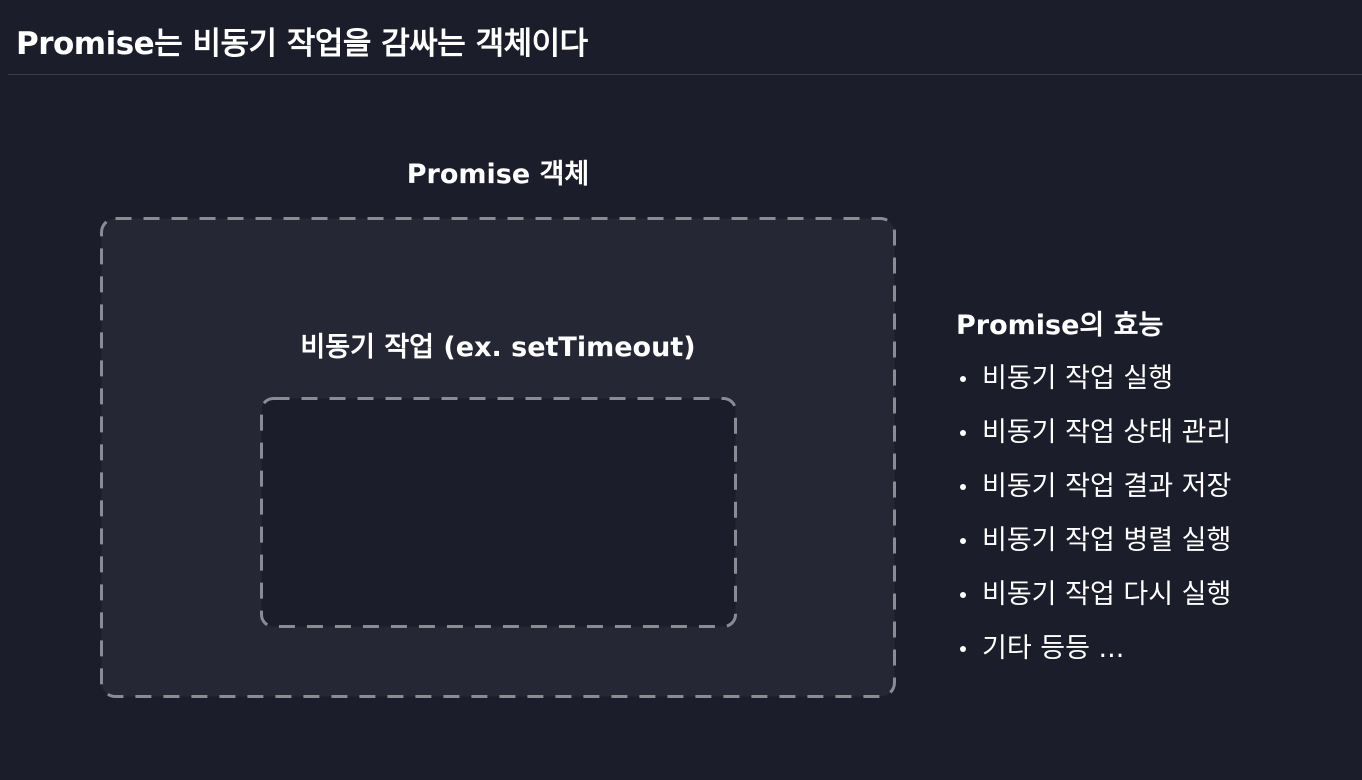  What do you see at coordinates (1107, 594) in the screenshot?
I see `list-item-text: 비동기 작업 다시 실행` at bounding box center [1107, 594].